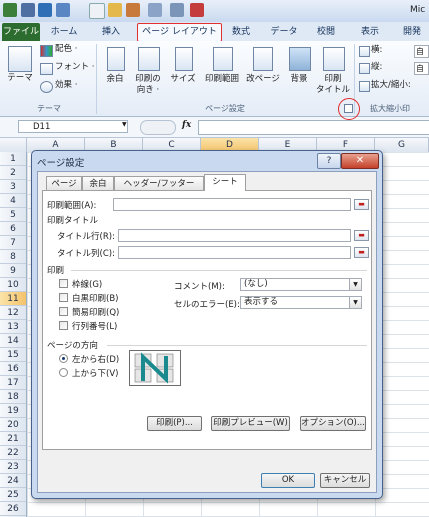 This screenshot has height=517, width=429. What do you see at coordinates (13, 341) in the screenshot?
I see `row-header: 14` at bounding box center [13, 341].